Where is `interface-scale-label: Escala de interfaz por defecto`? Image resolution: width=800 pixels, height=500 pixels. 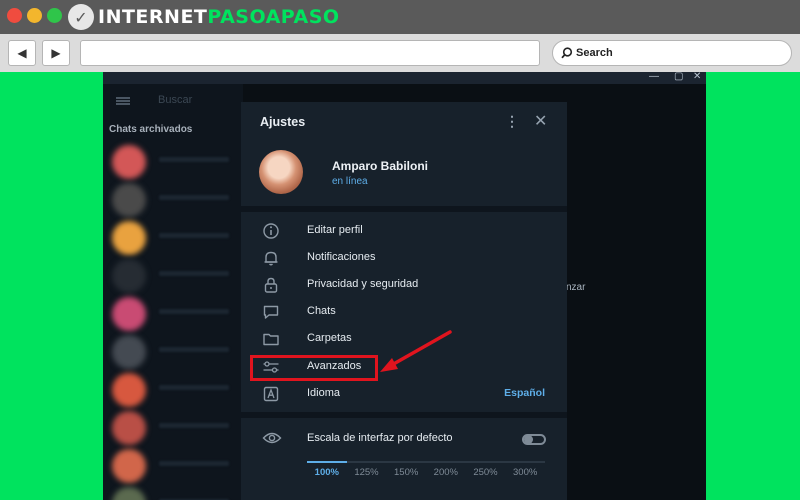 interface-scale-label: Escala de interfaz por defecto is located at coordinates (380, 438).